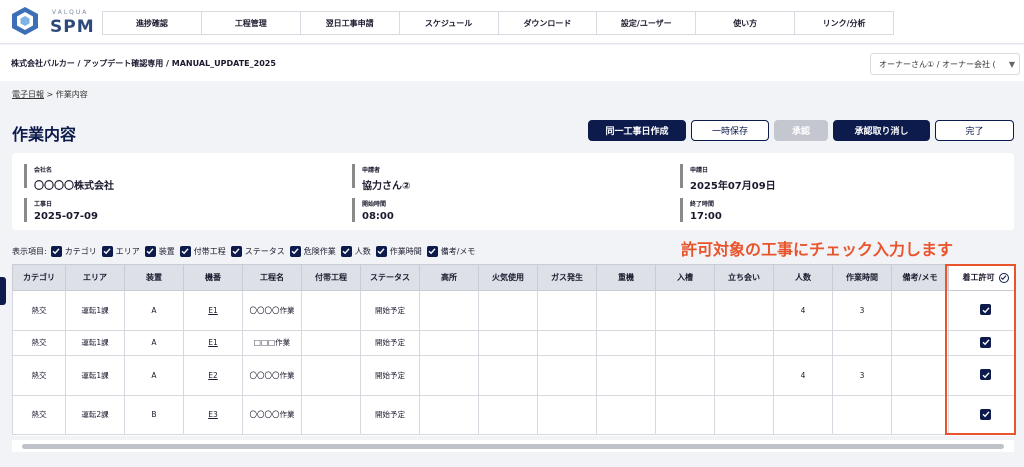  Describe the element at coordinates (70, 12) in the screenshot. I see `logo-subtext: VALQUA` at that location.